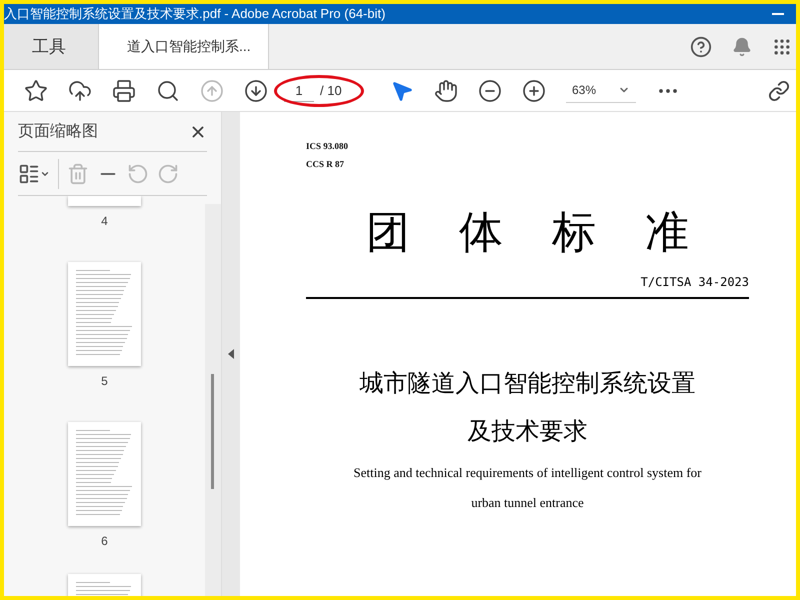  I want to click on page-number: 5, so click(104, 381).